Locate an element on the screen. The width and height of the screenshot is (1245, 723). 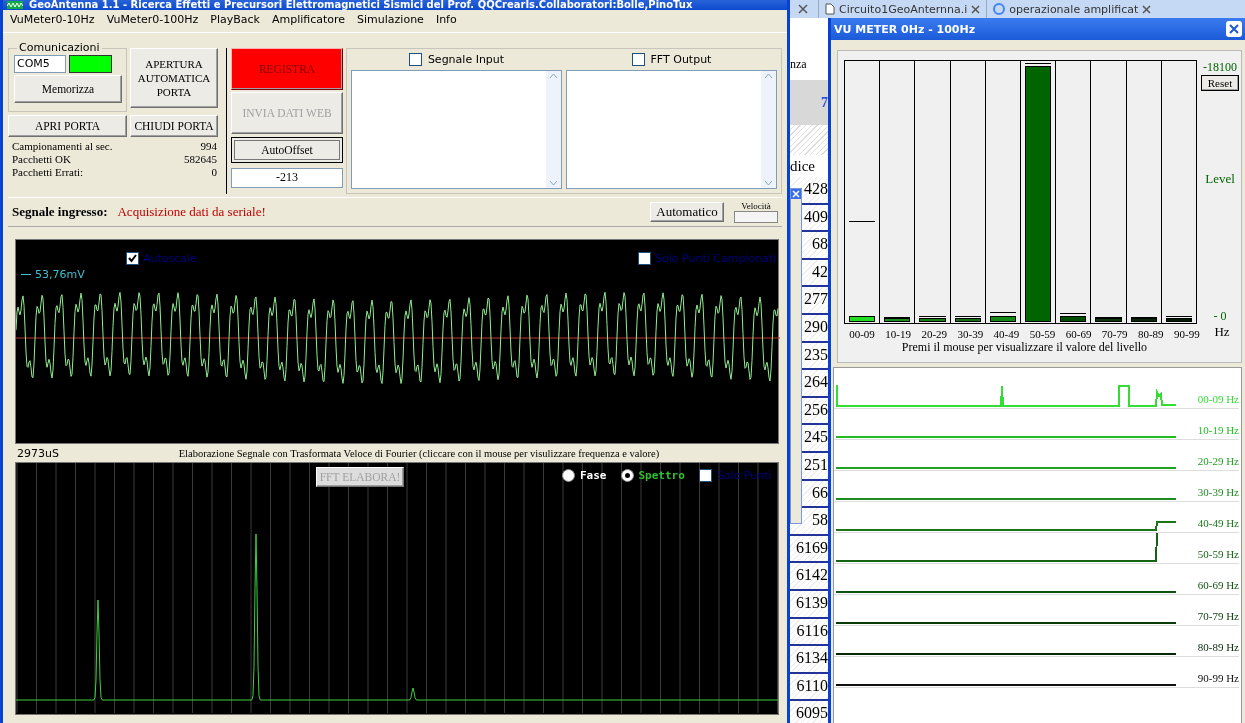
close-port-button: CHIUDI PORTA is located at coordinates (174, 126).